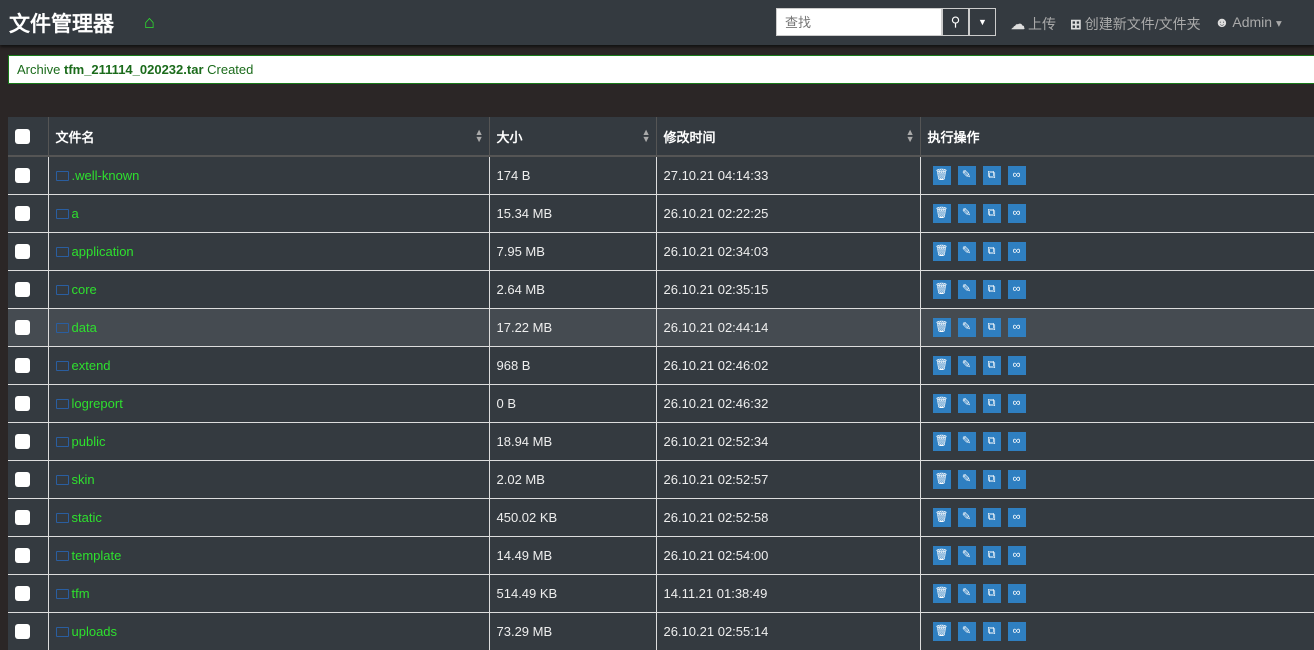 The height and width of the screenshot is (650, 1314). Describe the element at coordinates (103, 251) in the screenshot. I see `folder-link: application` at that location.